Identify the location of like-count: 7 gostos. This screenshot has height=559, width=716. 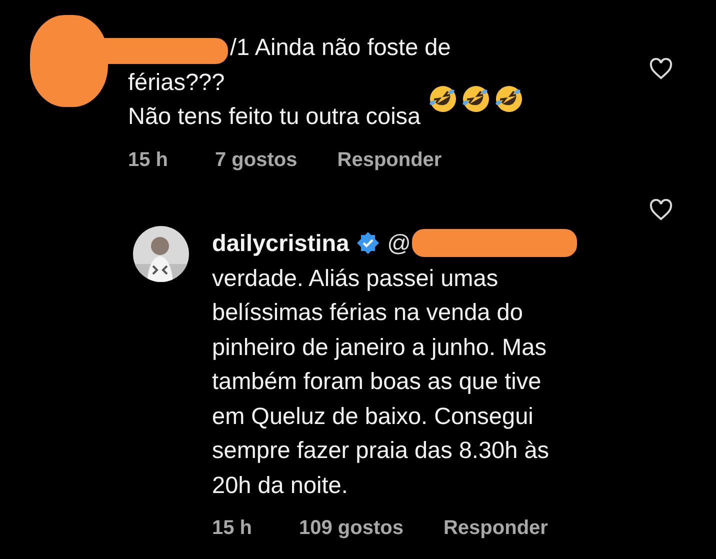
(256, 159).